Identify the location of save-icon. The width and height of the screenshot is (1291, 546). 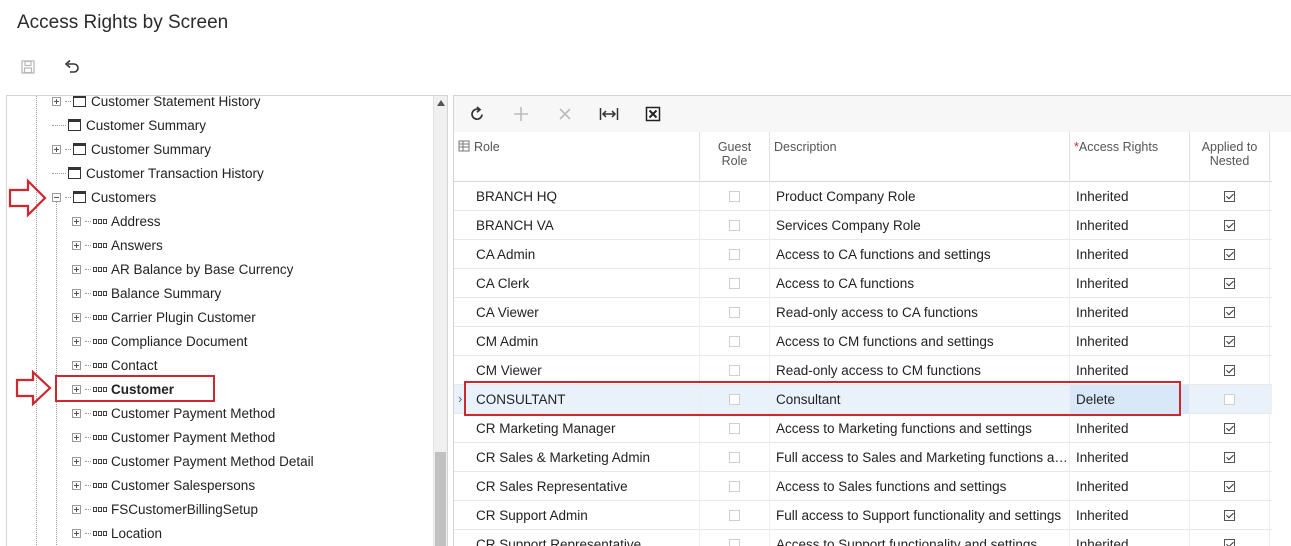
(28, 67).